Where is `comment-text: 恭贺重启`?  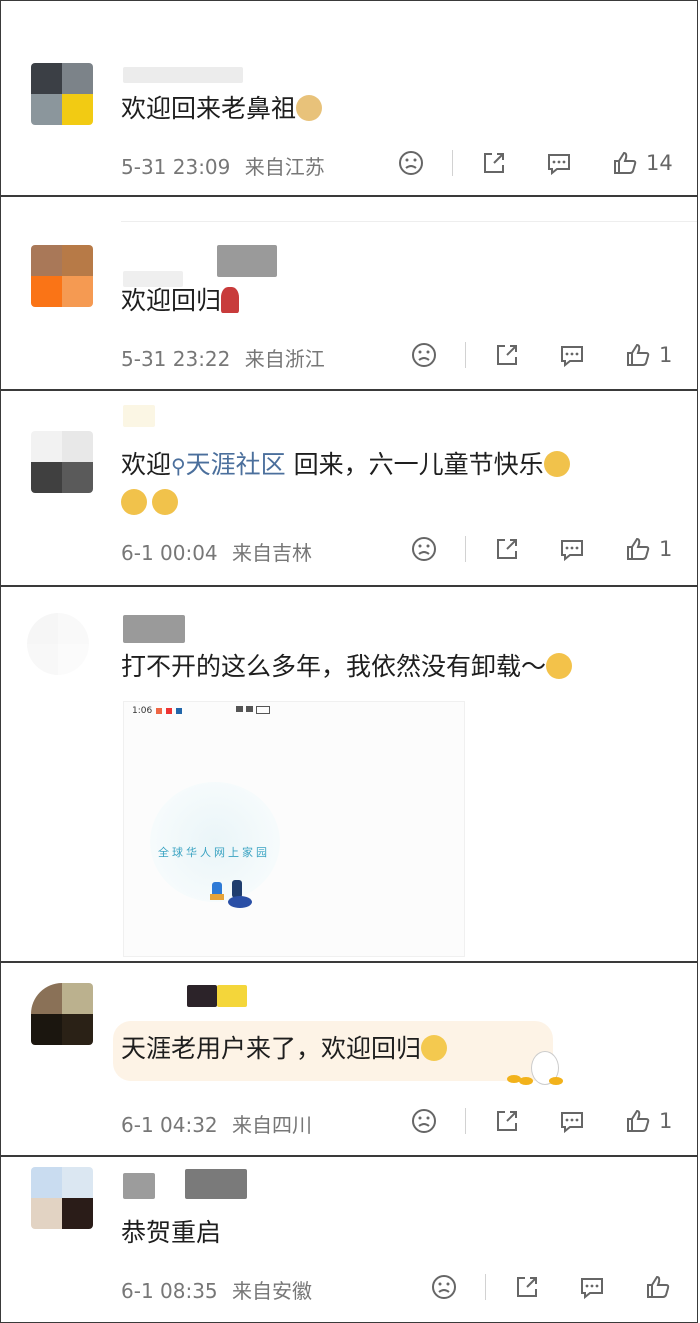
comment-text: 恭贺重启 is located at coordinates (171, 1232).